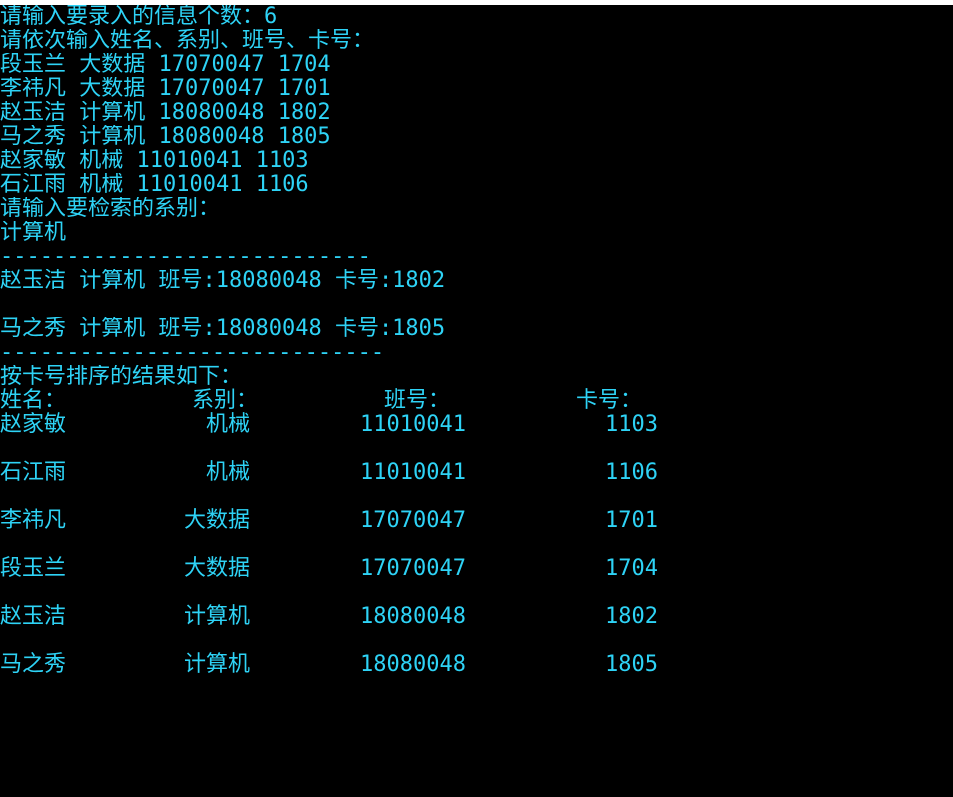  I want to click on header-card: 卡号：, so click(609, 400).